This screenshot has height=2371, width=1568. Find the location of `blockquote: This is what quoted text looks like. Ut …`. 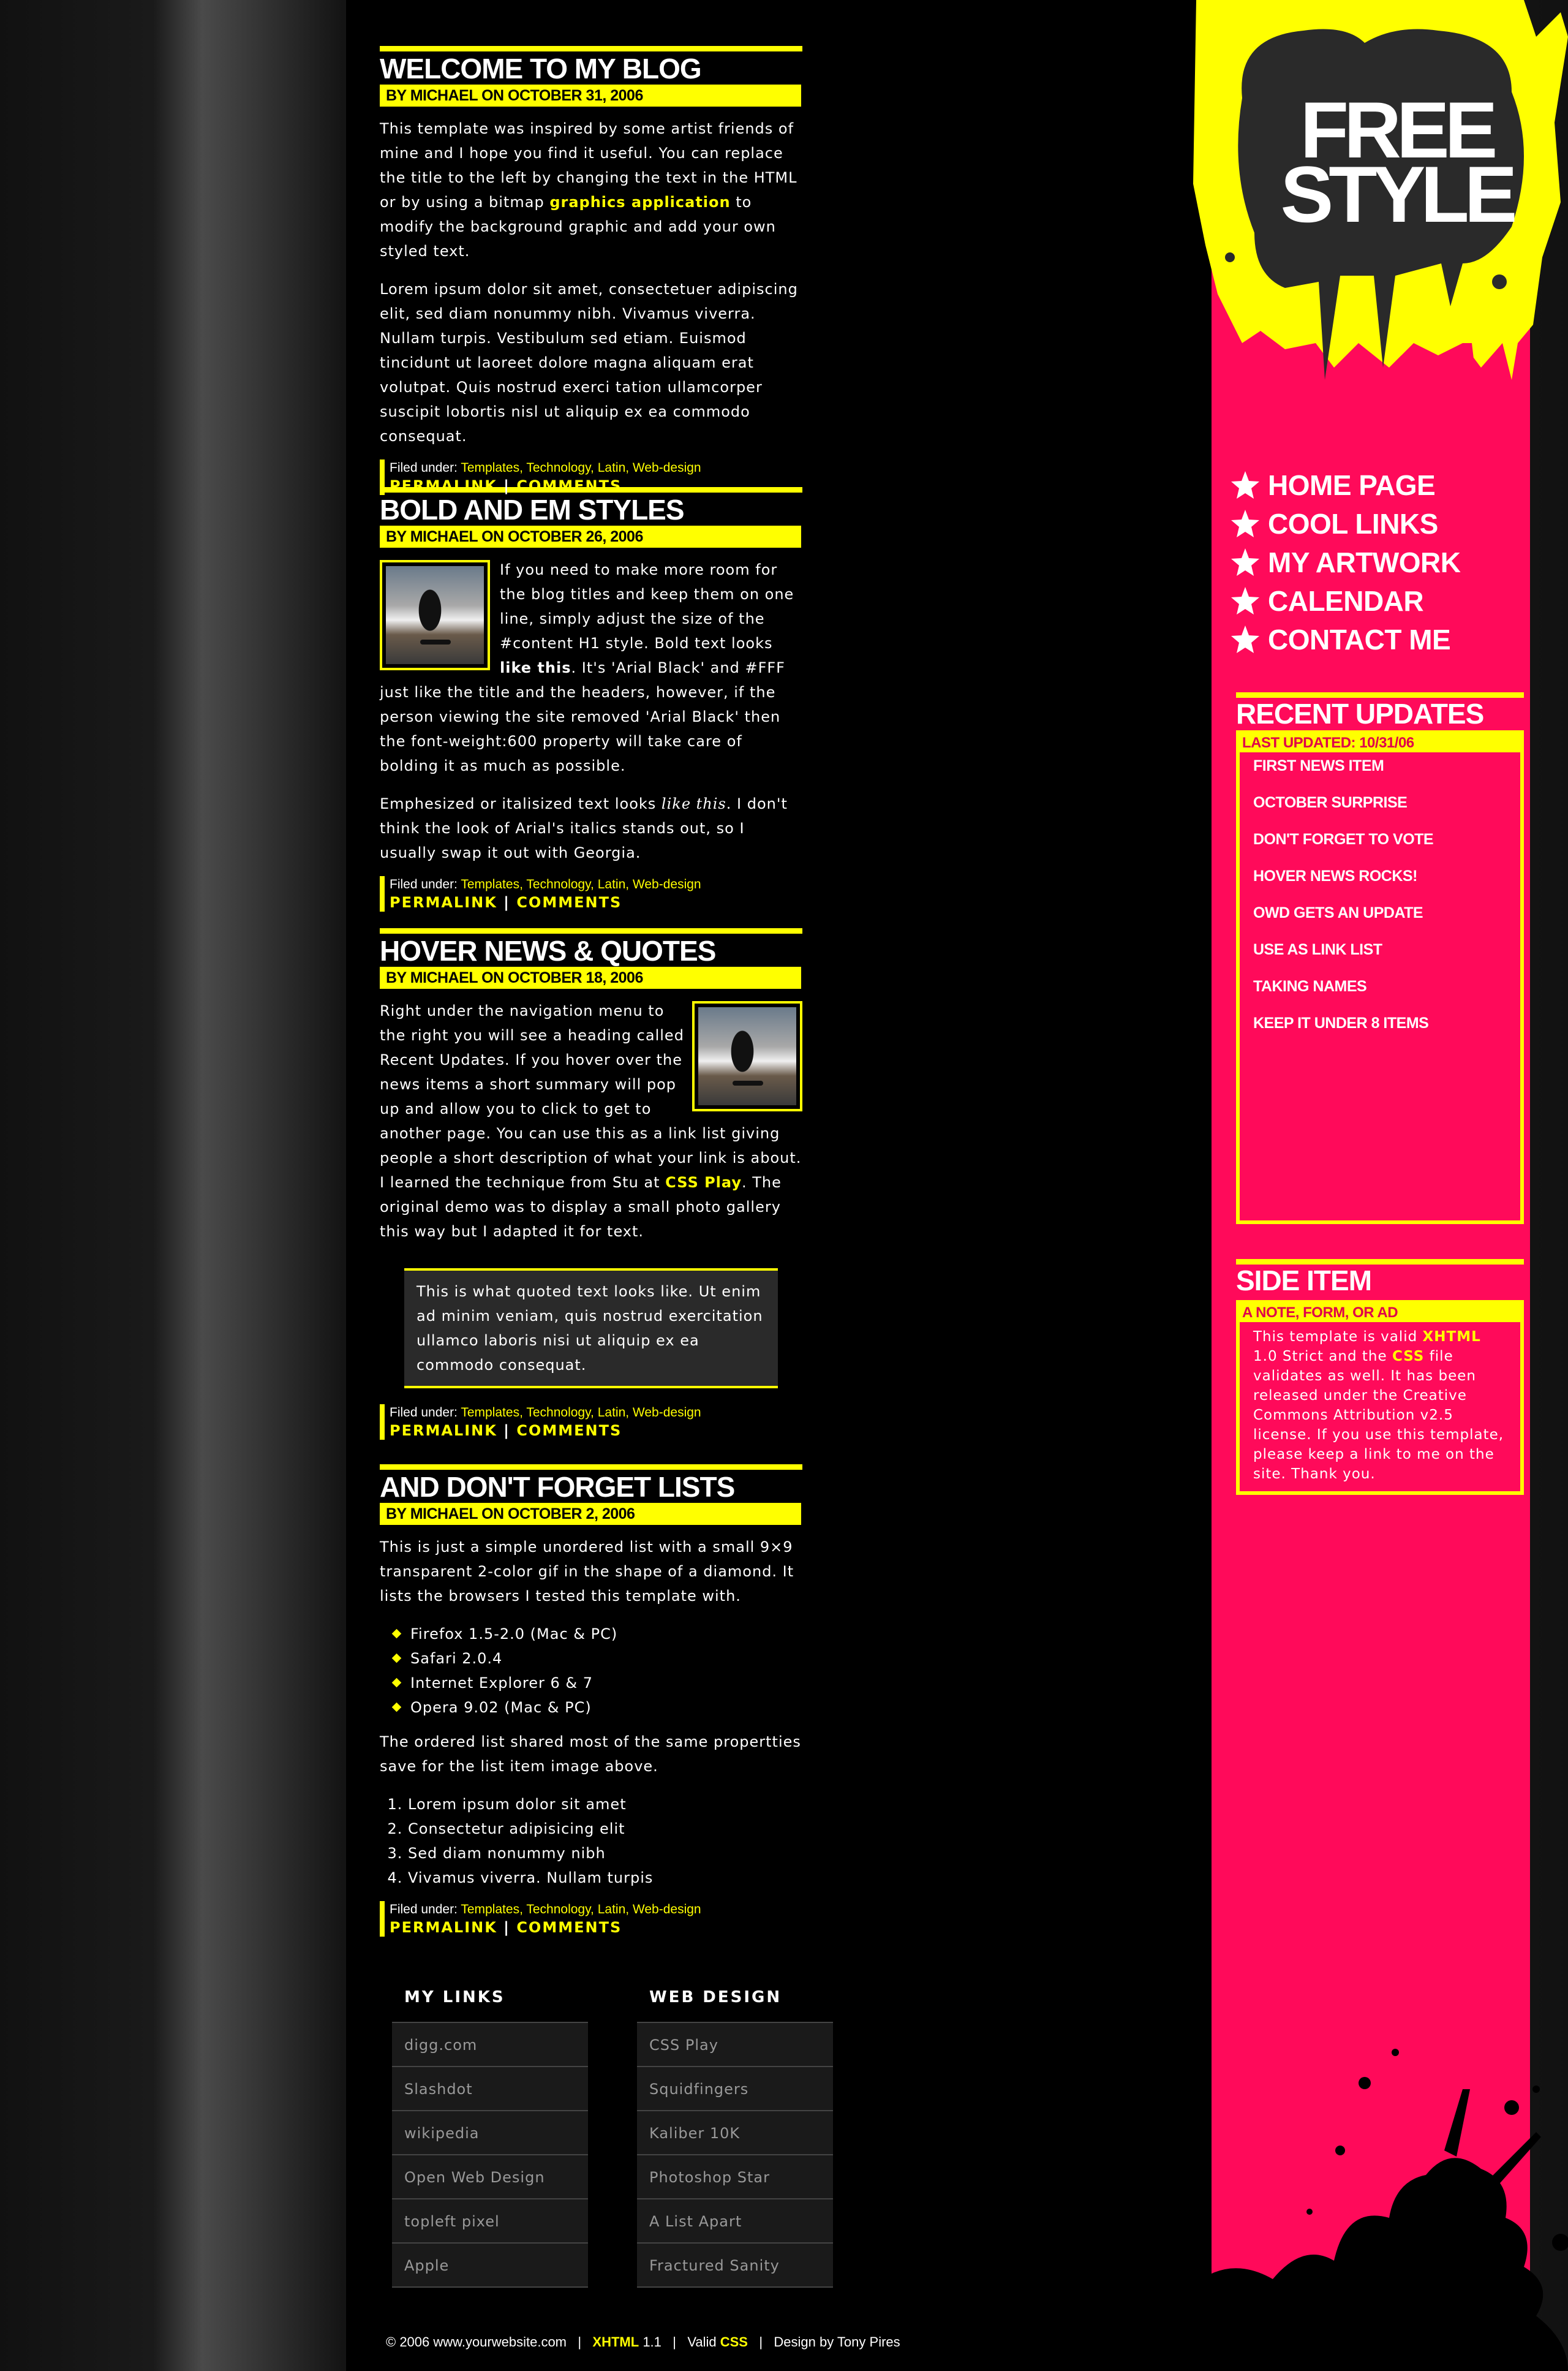

blockquote: This is what quoted text looks like. Ut … is located at coordinates (591, 1328).